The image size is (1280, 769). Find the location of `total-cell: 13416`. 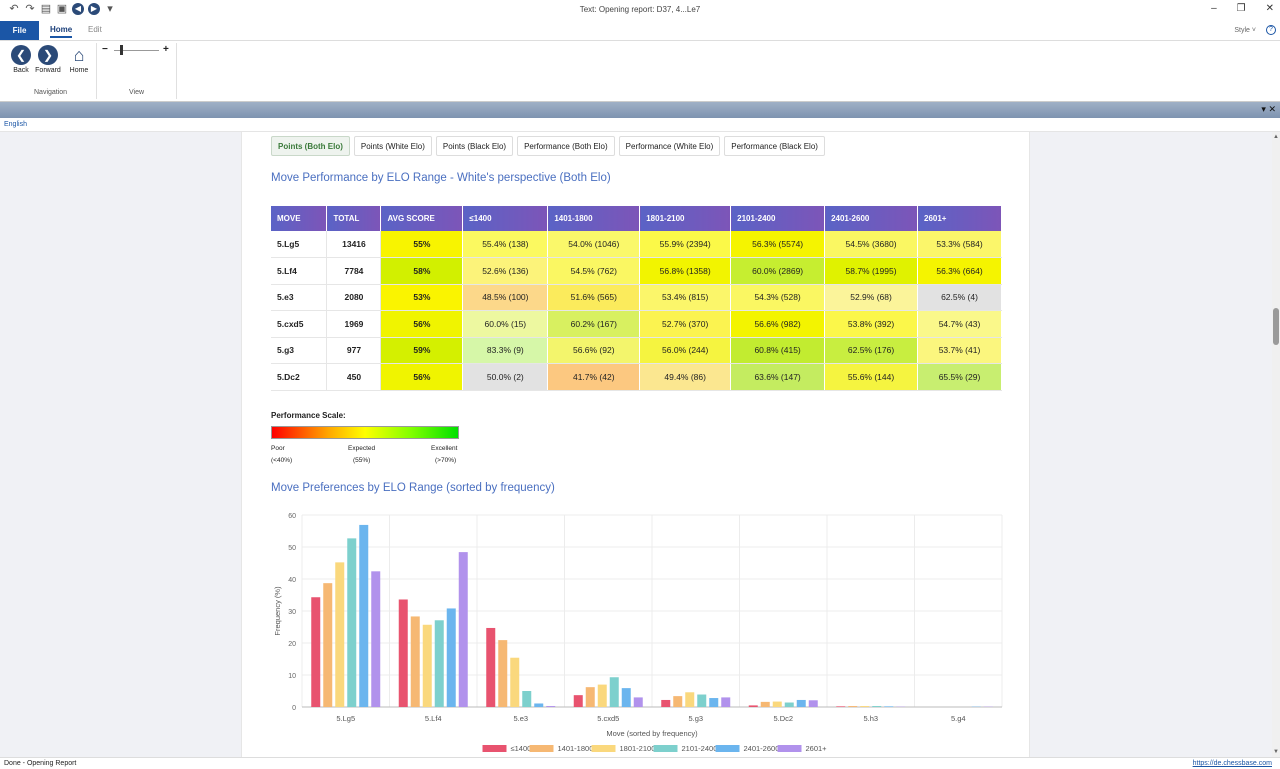

total-cell: 13416 is located at coordinates (354, 244).